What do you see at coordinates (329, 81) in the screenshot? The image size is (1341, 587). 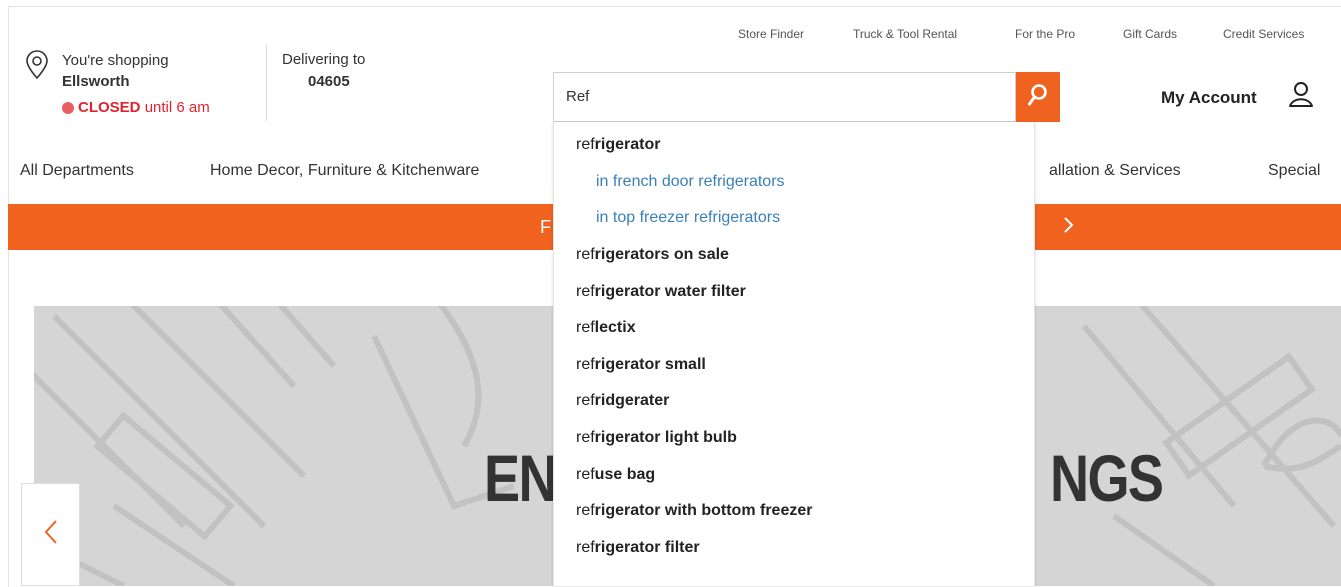 I see `delivery-zip: 04605` at bounding box center [329, 81].